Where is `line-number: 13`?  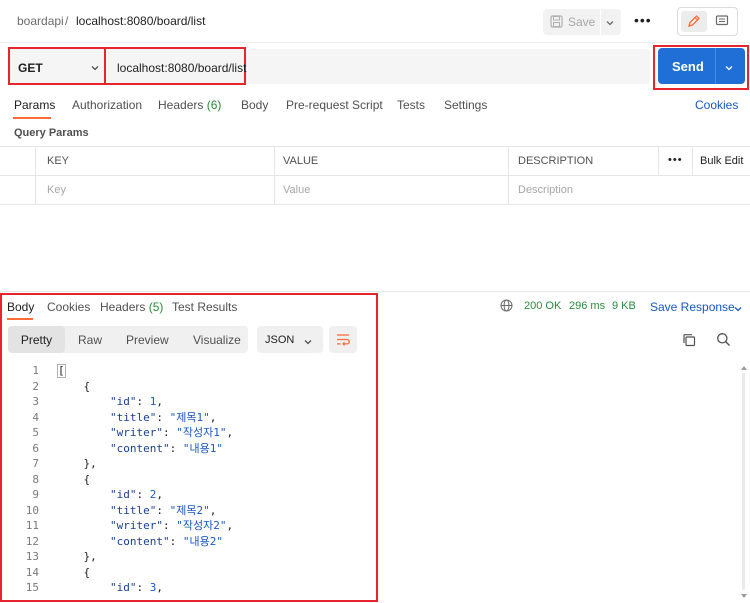 line-number: 13 is located at coordinates (32, 556).